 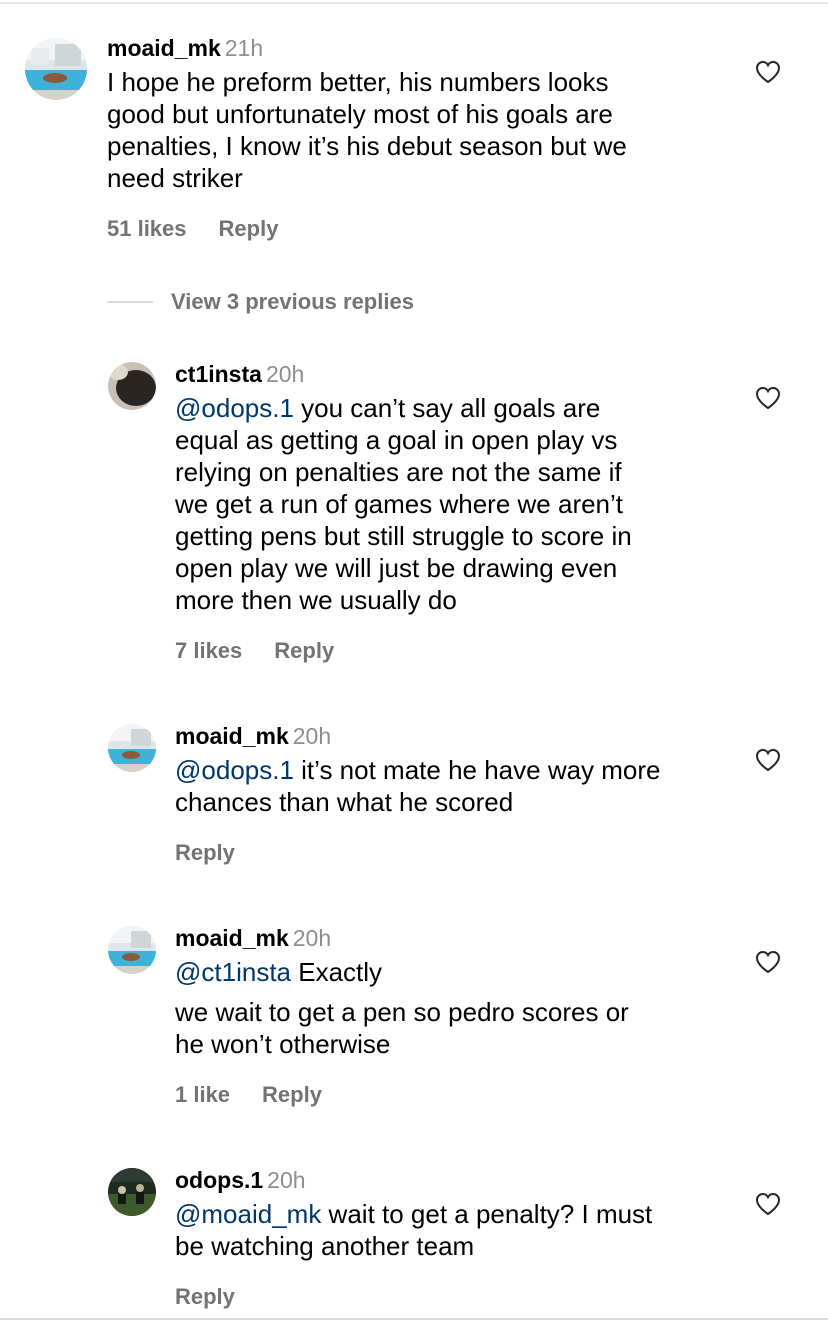 What do you see at coordinates (412, 48) in the screenshot?
I see `comment-header: moaid_mk 21h` at bounding box center [412, 48].